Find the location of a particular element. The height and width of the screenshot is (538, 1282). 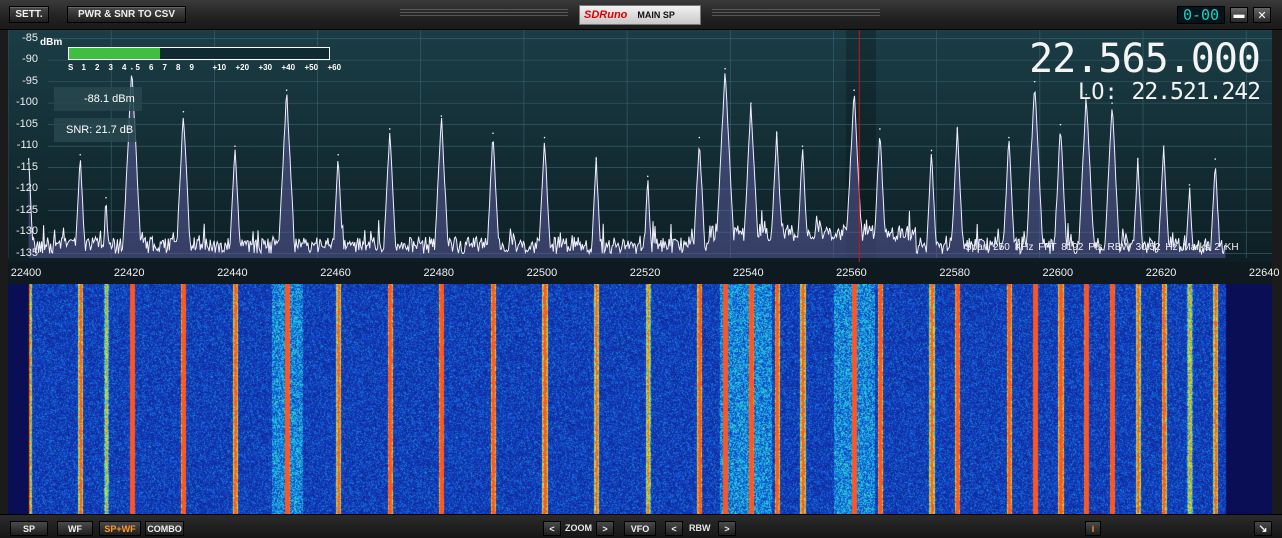

drag-grip-left is located at coordinates (484, 15).